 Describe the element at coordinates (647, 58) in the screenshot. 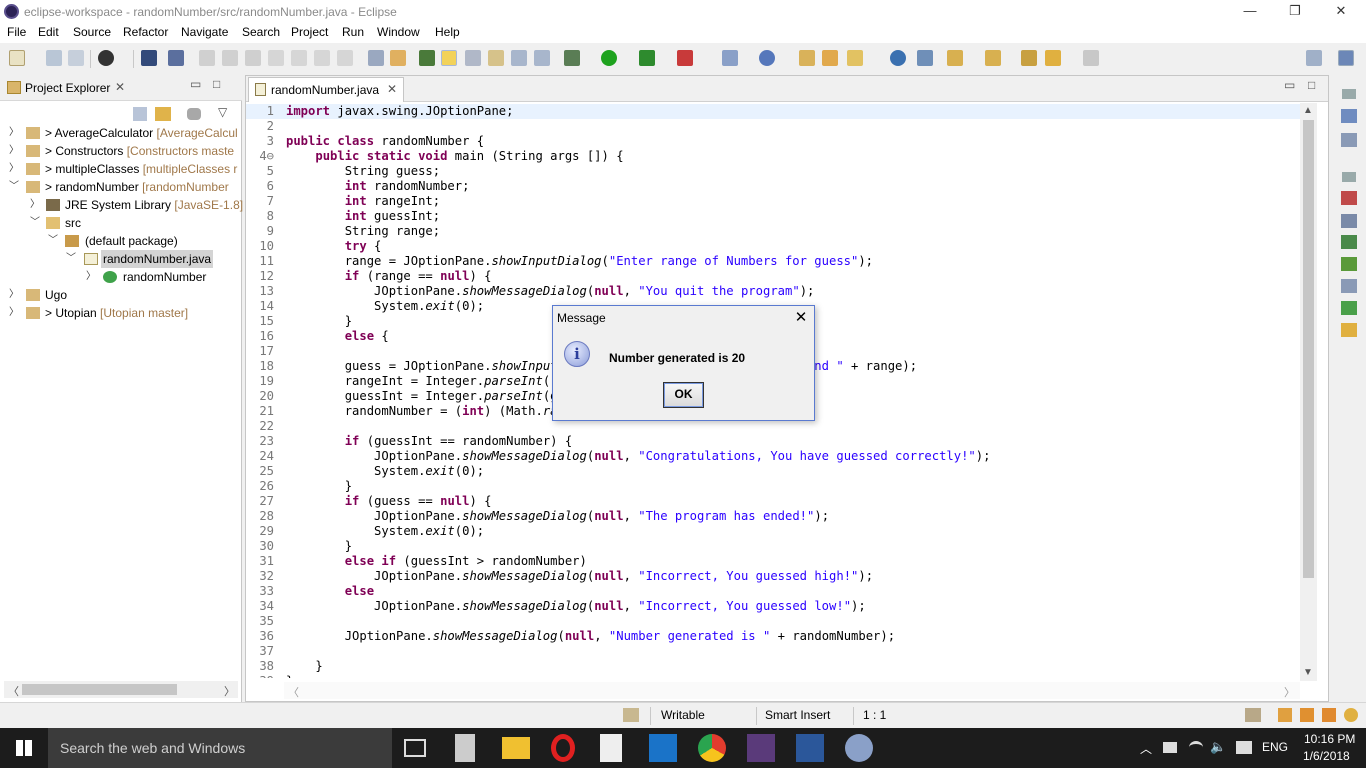

I see `coverage-icon` at that location.